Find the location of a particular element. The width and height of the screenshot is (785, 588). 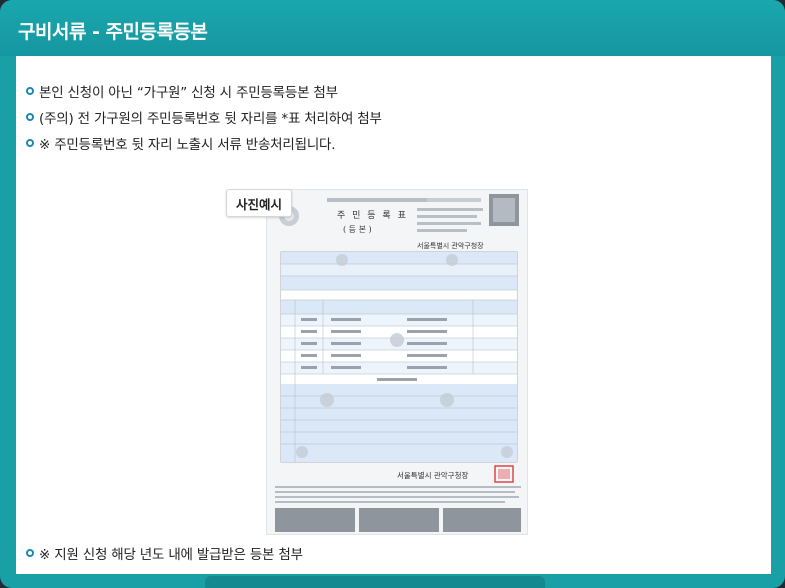

bullet-text: 본인 신청이 아닌 “가구원” 신청 시 주민등록등본 첨부 is located at coordinates (188, 93).